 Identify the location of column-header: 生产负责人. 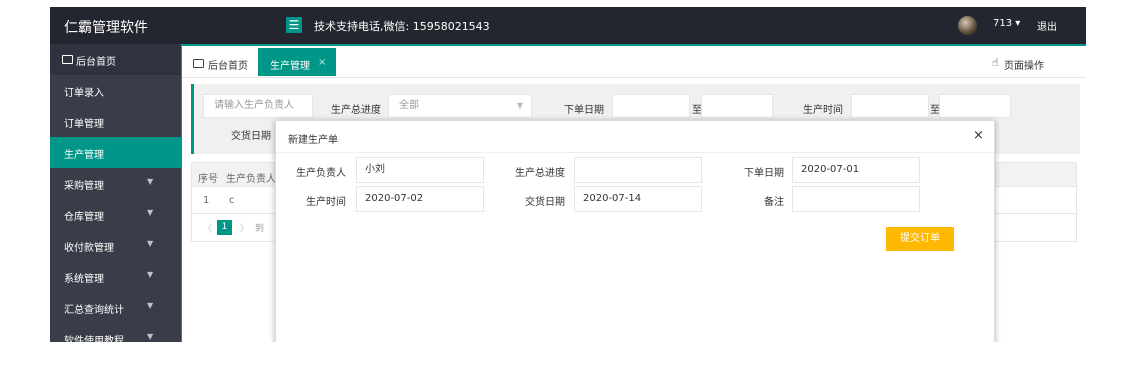
(251, 179).